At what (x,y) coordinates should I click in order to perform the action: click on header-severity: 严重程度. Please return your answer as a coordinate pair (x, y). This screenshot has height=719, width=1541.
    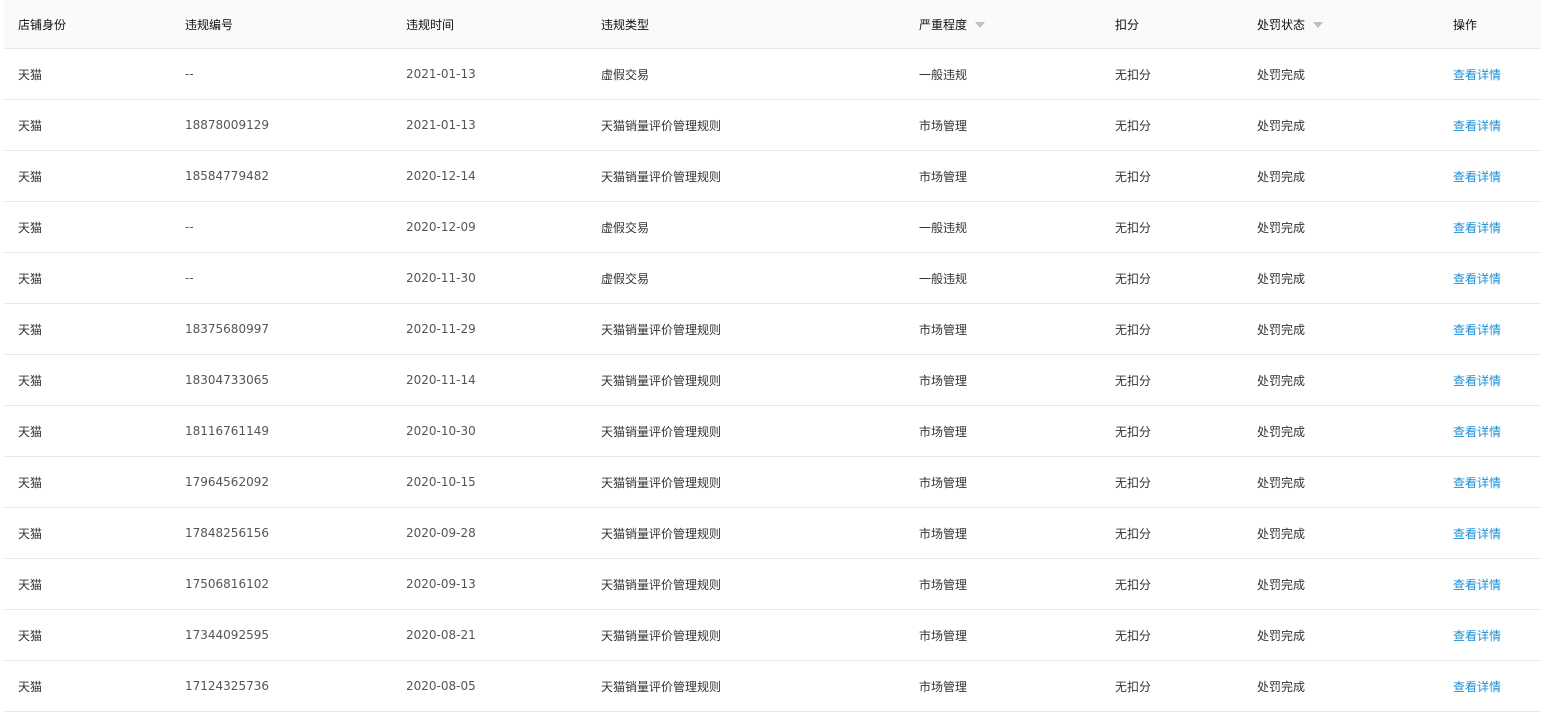
    Looking at the image, I should click on (952, 24).